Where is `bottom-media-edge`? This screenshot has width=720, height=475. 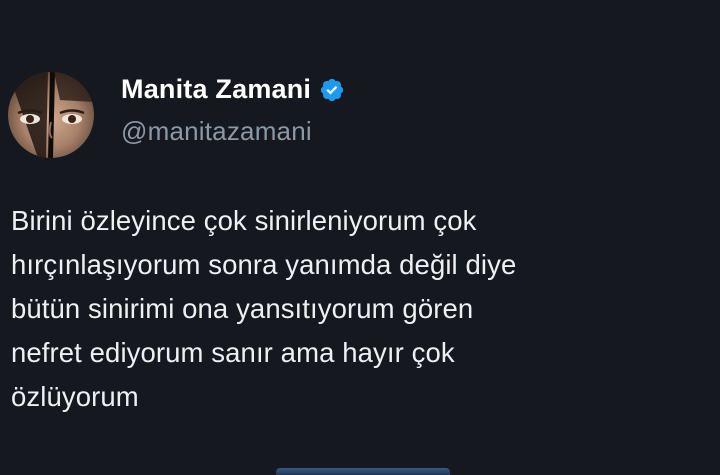
bottom-media-edge is located at coordinates (363, 471).